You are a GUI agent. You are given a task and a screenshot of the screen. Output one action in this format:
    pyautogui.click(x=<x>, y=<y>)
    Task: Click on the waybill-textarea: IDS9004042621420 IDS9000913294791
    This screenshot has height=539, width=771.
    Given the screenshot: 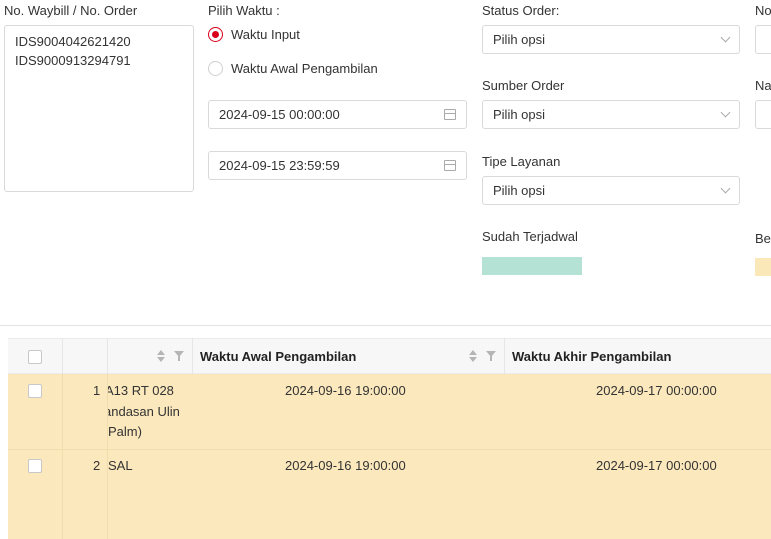 What is the action you would take?
    pyautogui.click(x=99, y=108)
    